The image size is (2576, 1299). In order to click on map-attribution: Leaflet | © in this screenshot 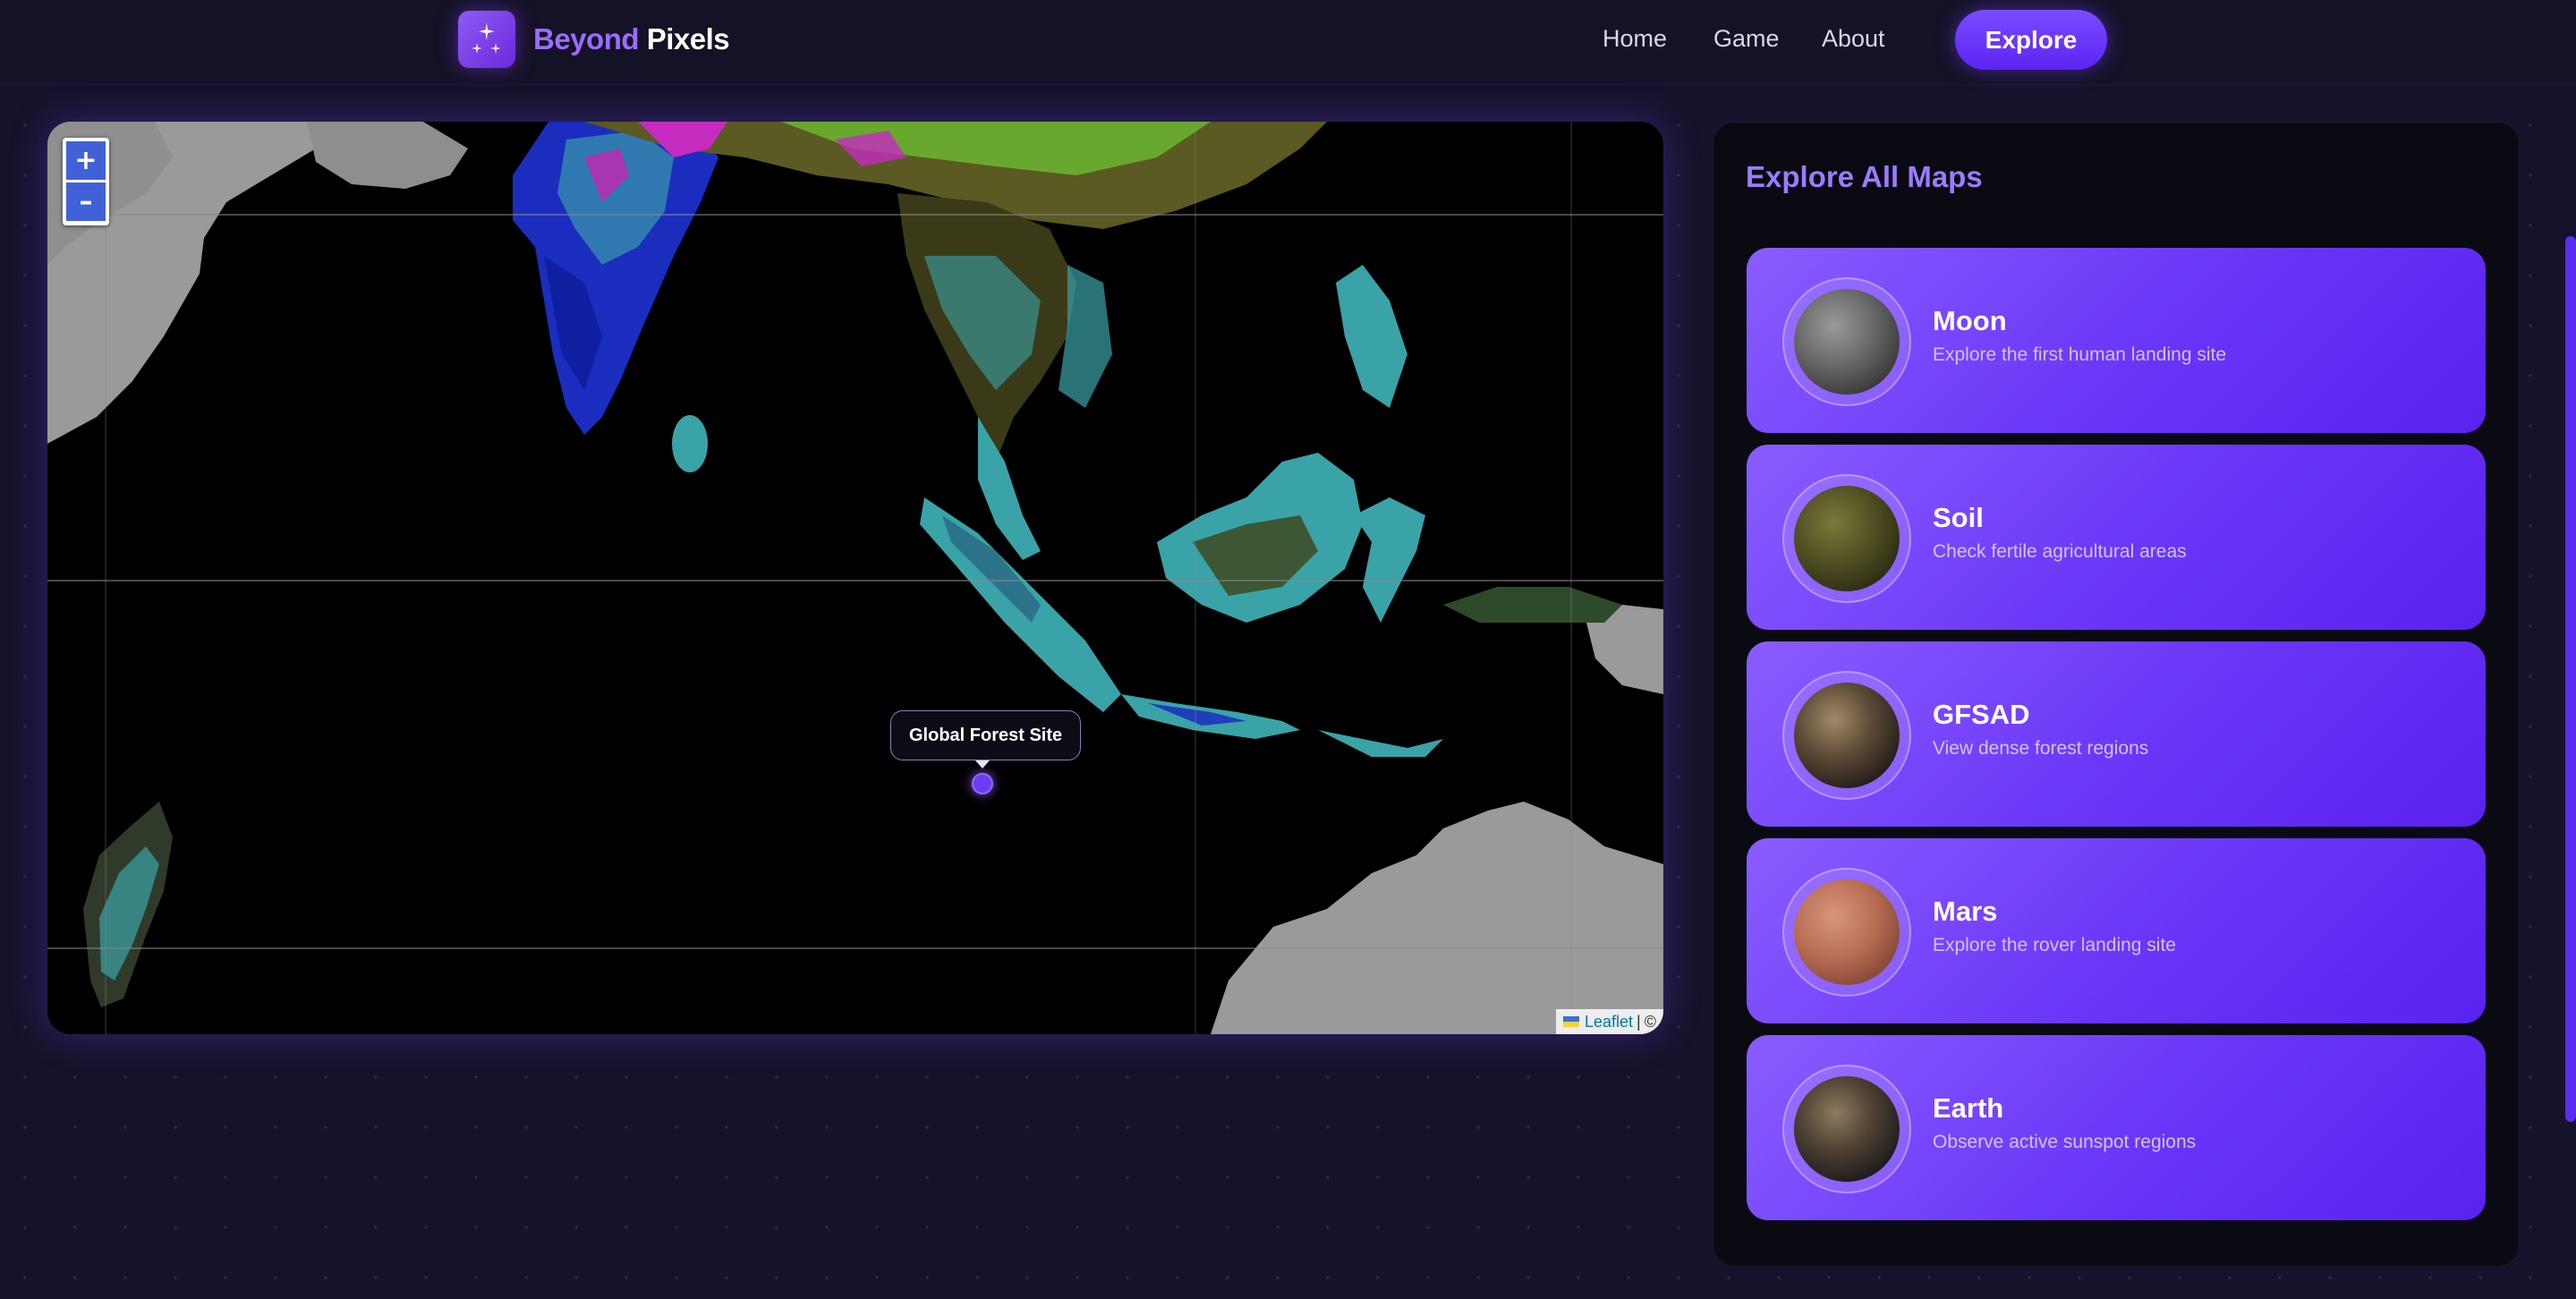, I will do `click(1609, 1021)`.